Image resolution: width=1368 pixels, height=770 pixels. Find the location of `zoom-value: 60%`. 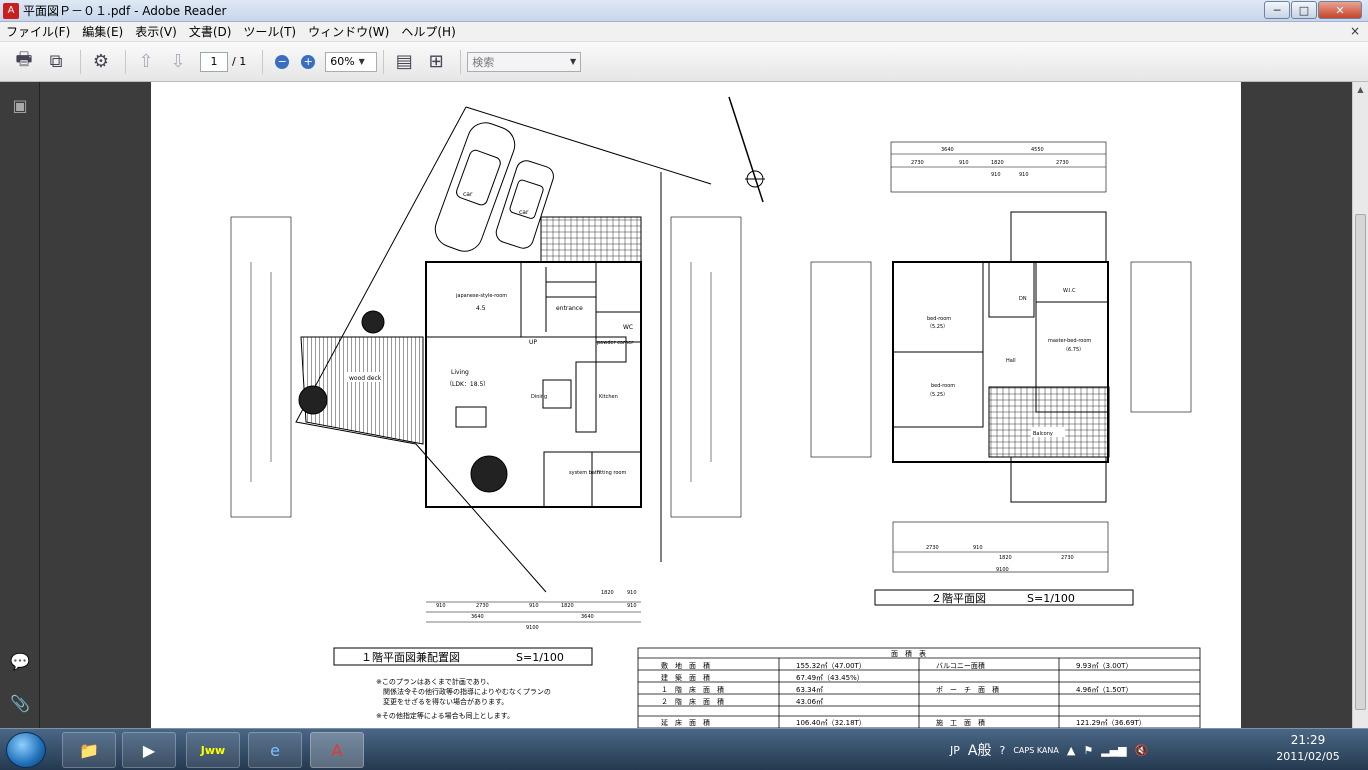

zoom-value: 60% is located at coordinates (342, 61).